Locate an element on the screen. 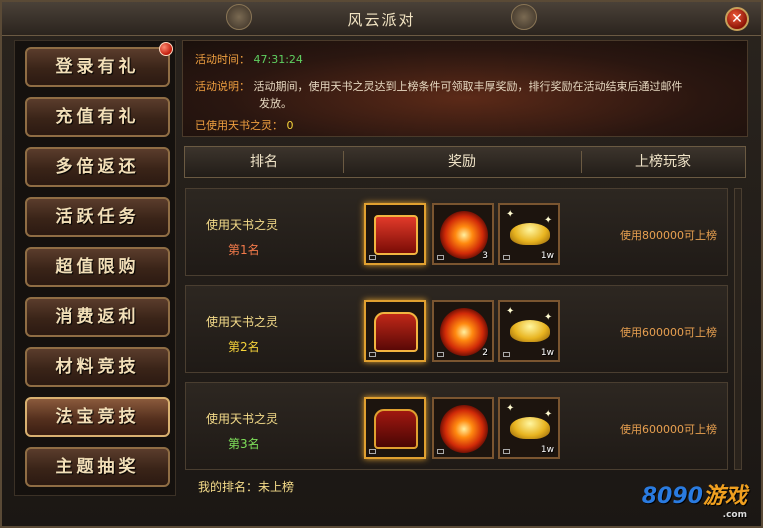 This screenshot has width=763, height=528. sidebar-item-material-contest: 材料竞技 is located at coordinates (97, 367).